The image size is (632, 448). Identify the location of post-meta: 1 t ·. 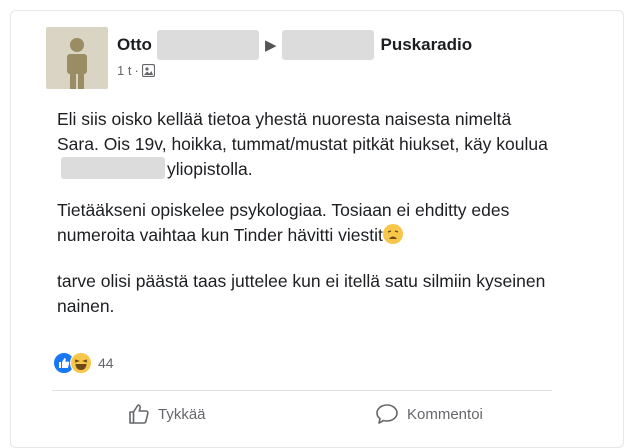
(136, 70).